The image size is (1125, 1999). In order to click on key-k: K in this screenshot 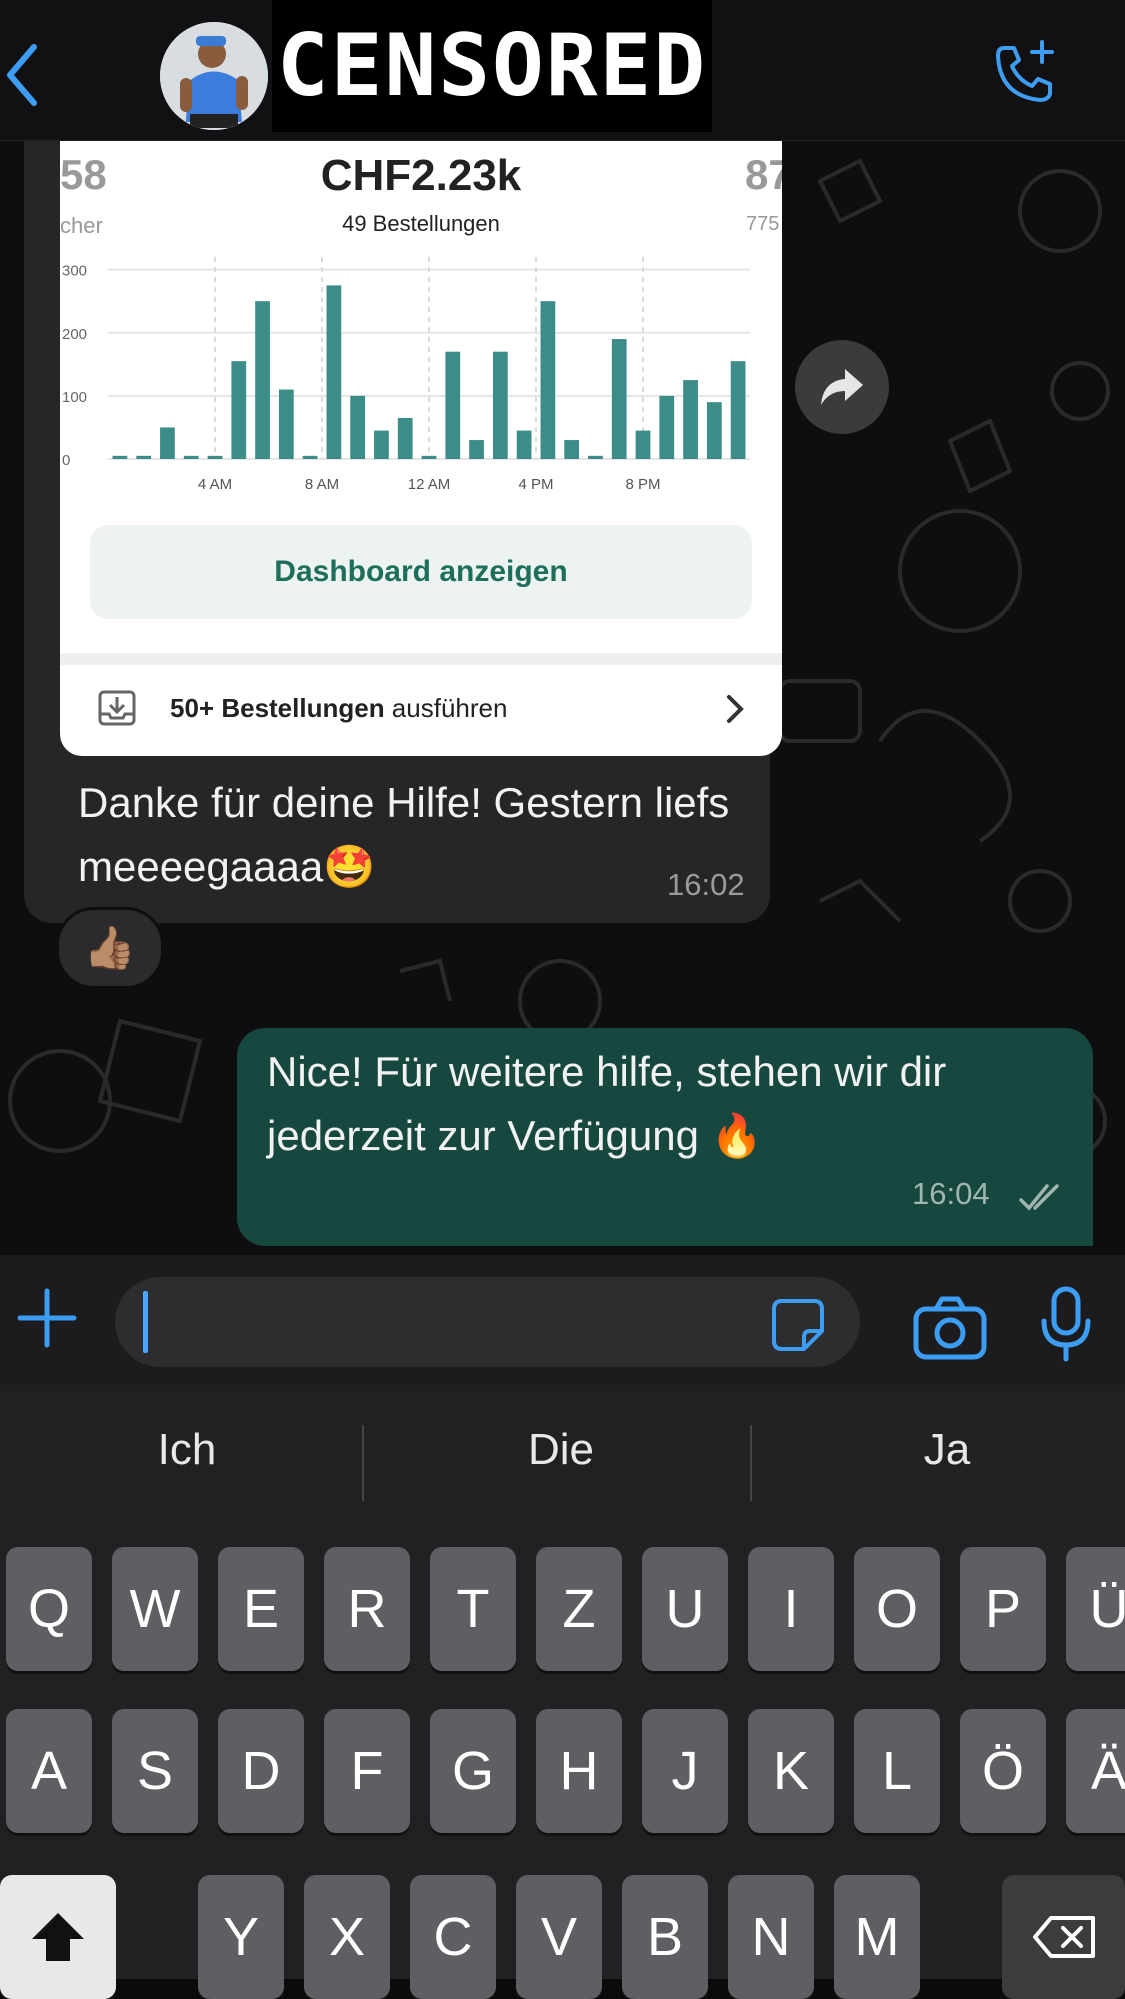, I will do `click(791, 1771)`.